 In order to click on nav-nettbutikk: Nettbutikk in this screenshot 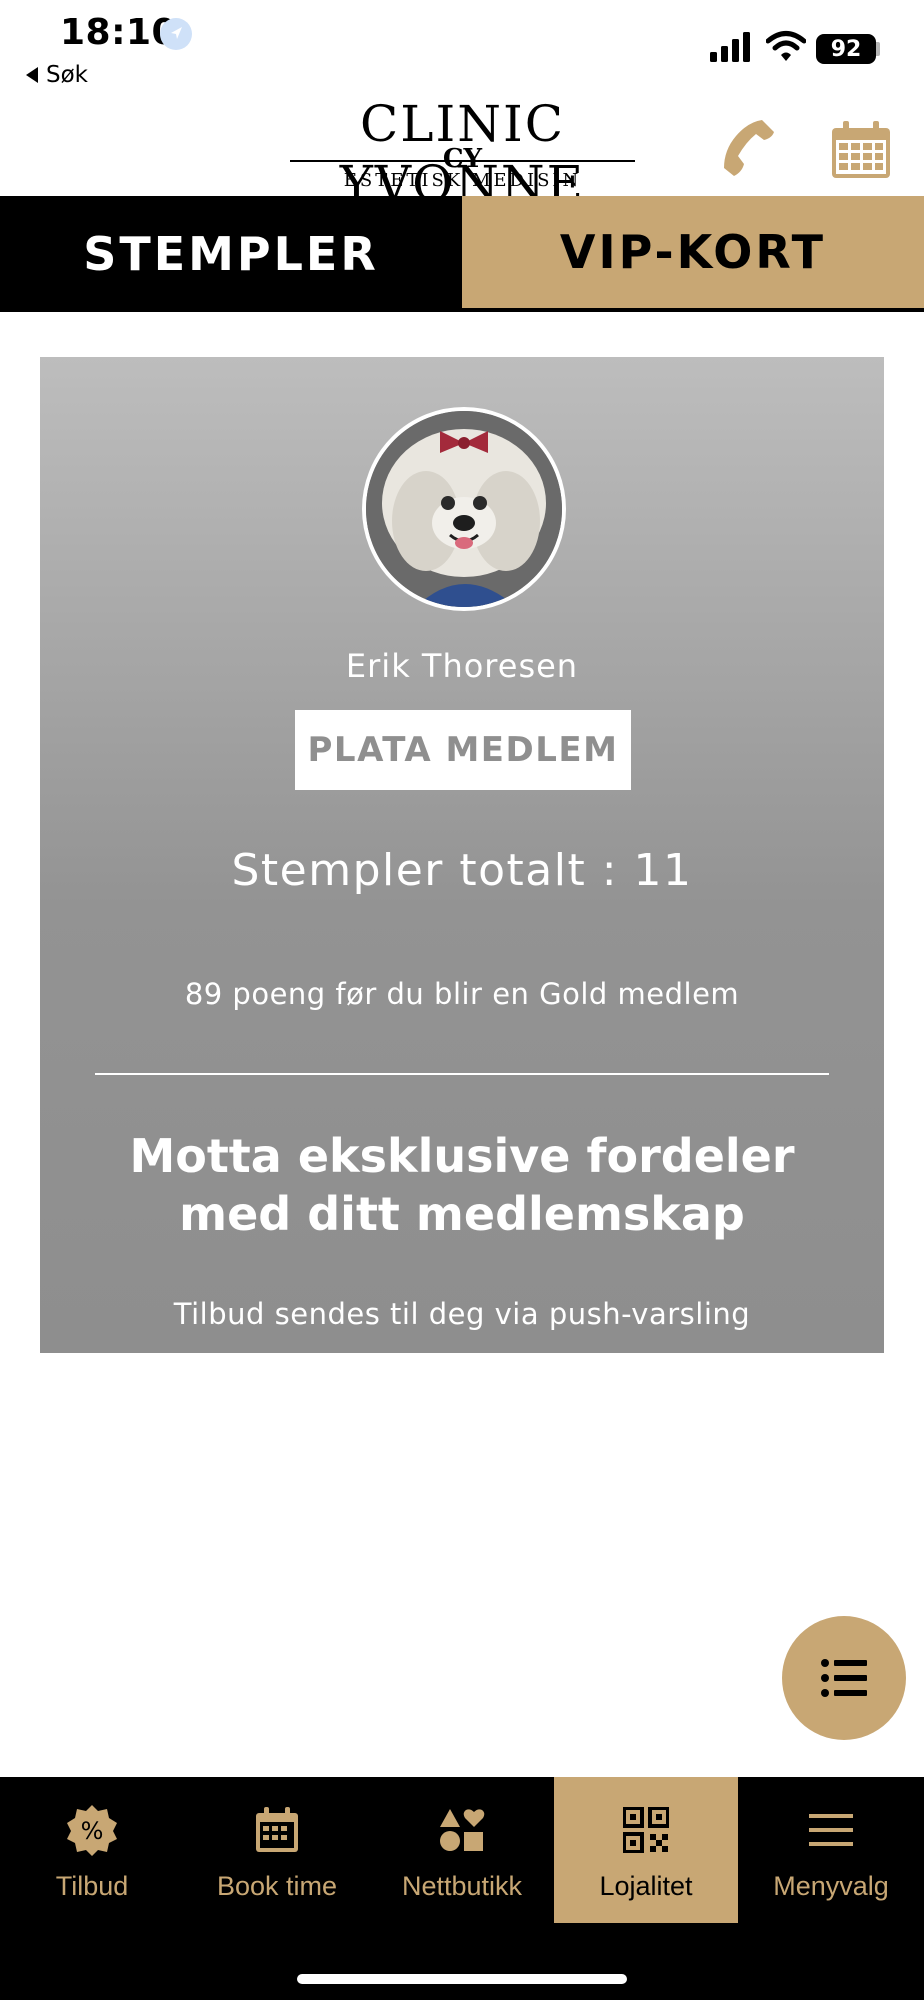, I will do `click(462, 1850)`.